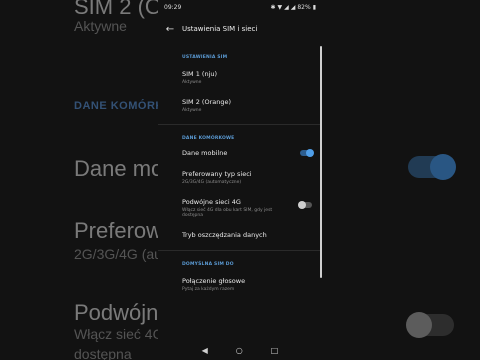  Describe the element at coordinates (252, 75) in the screenshot. I see `list-item-sim1: SIM 1 (nju) Aktywne` at that location.